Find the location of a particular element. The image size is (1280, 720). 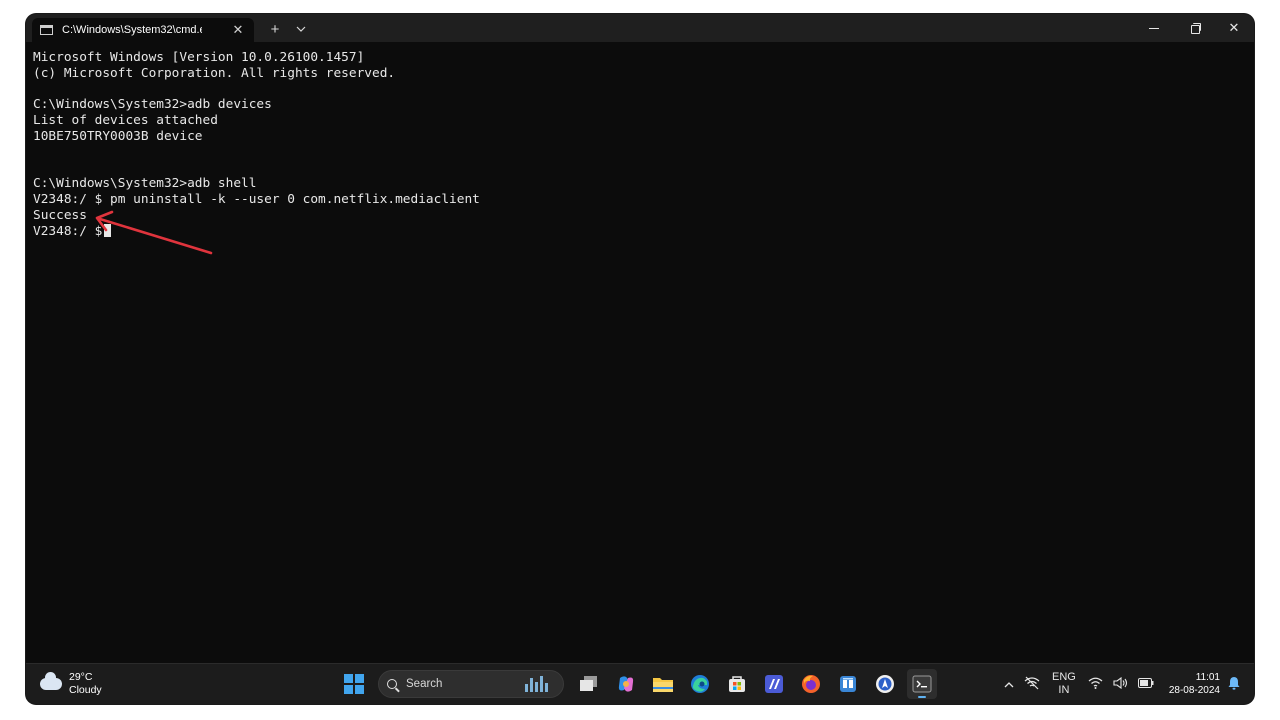

tab-dropdown-button is located at coordinates (301, 29).